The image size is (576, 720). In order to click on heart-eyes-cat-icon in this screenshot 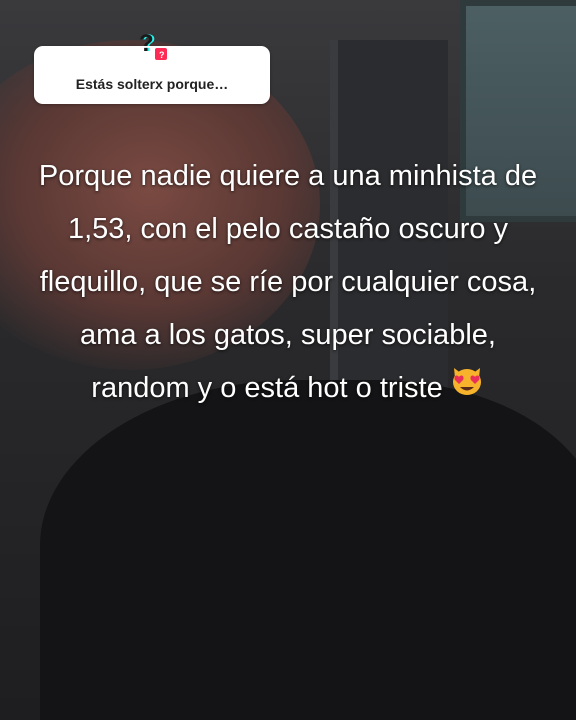, I will do `click(467, 389)`.